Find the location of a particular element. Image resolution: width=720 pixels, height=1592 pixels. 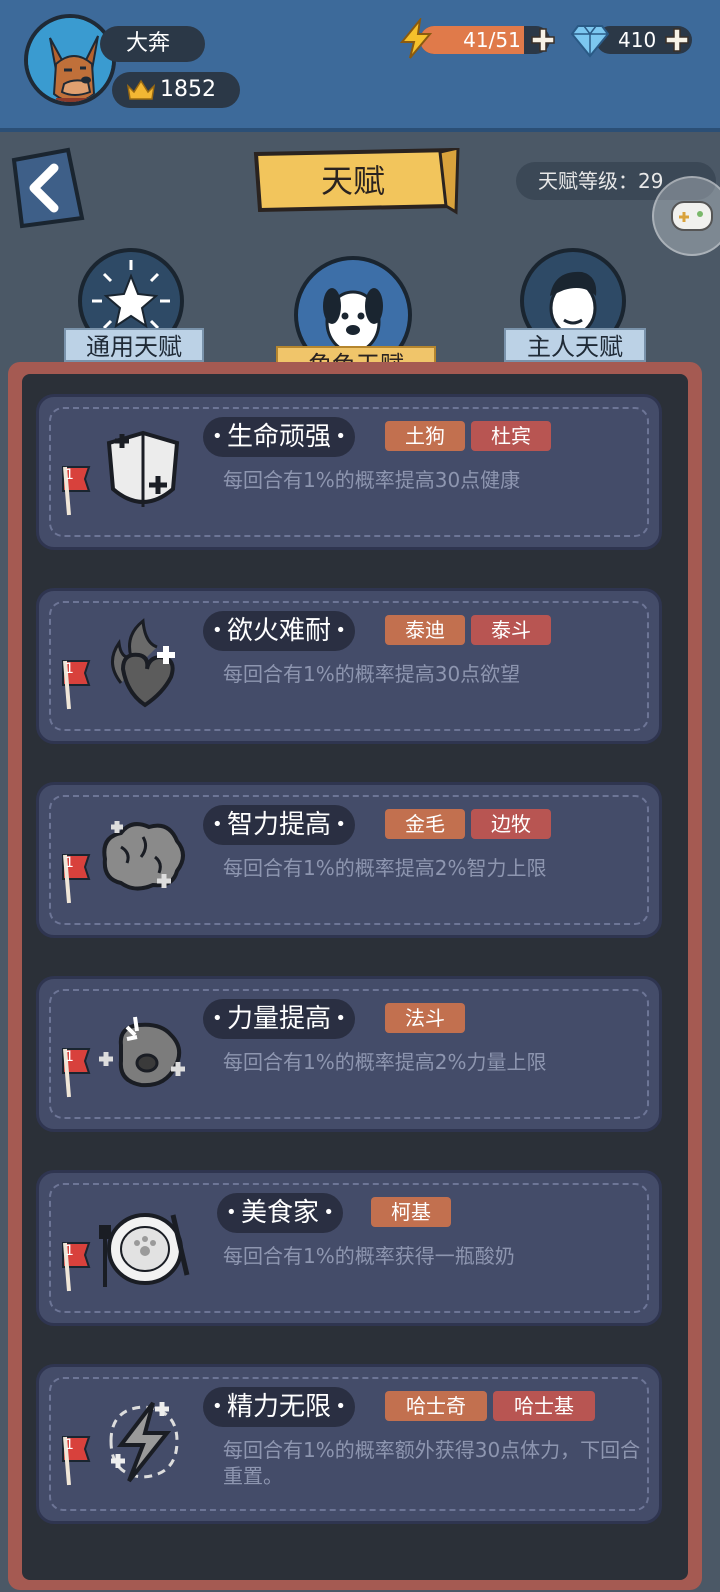

energy-value: 41/51 is located at coordinates (492, 40).